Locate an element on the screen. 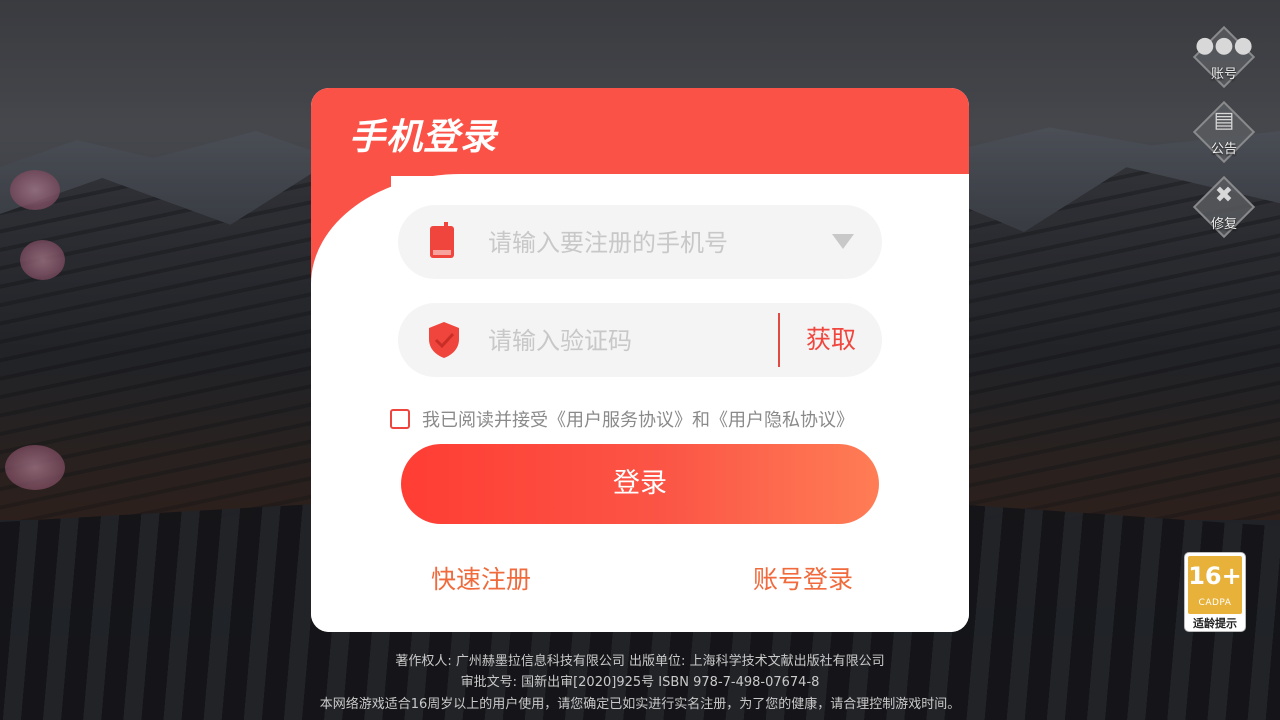  repair-side-label: 修复 is located at coordinates (1223, 224).